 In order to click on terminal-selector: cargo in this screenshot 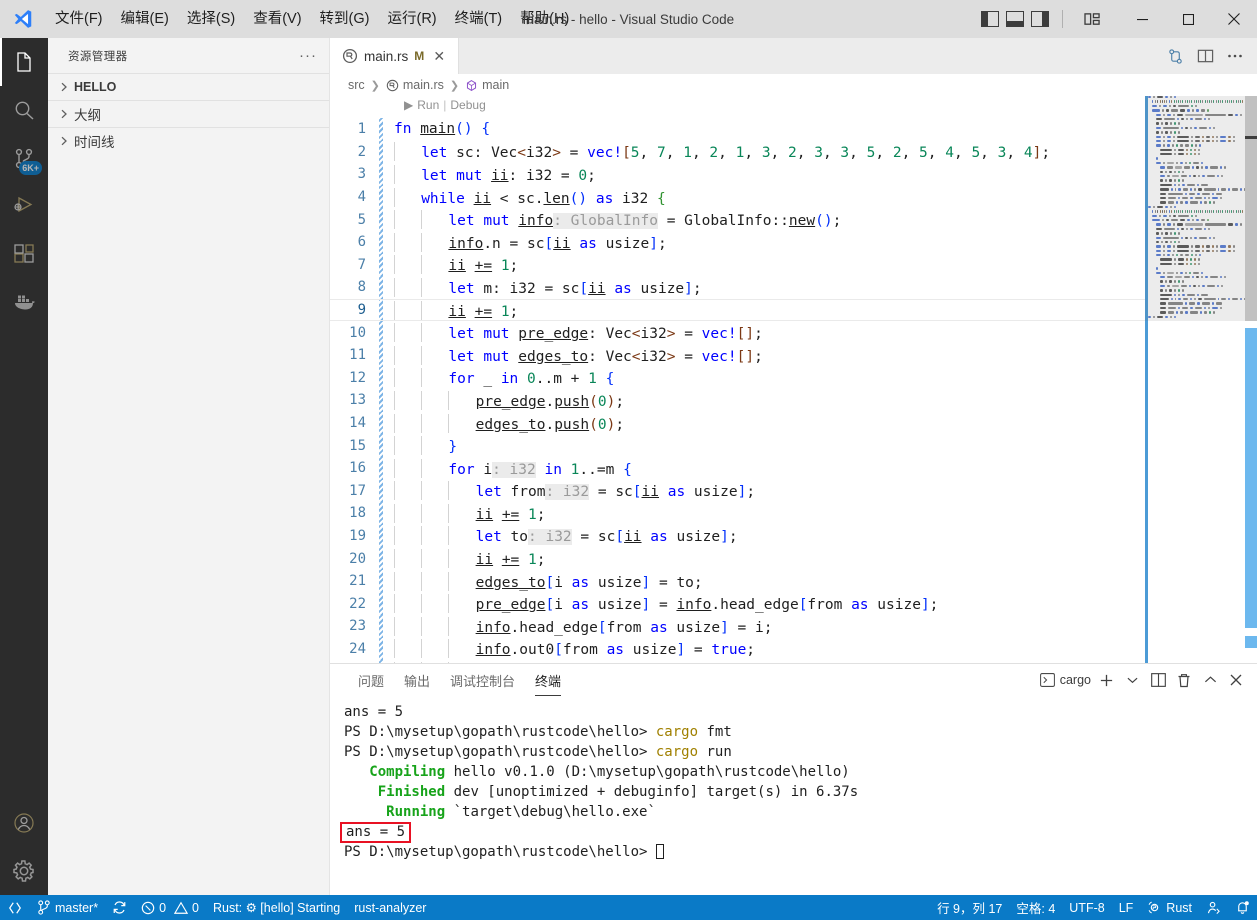, I will do `click(1065, 680)`.